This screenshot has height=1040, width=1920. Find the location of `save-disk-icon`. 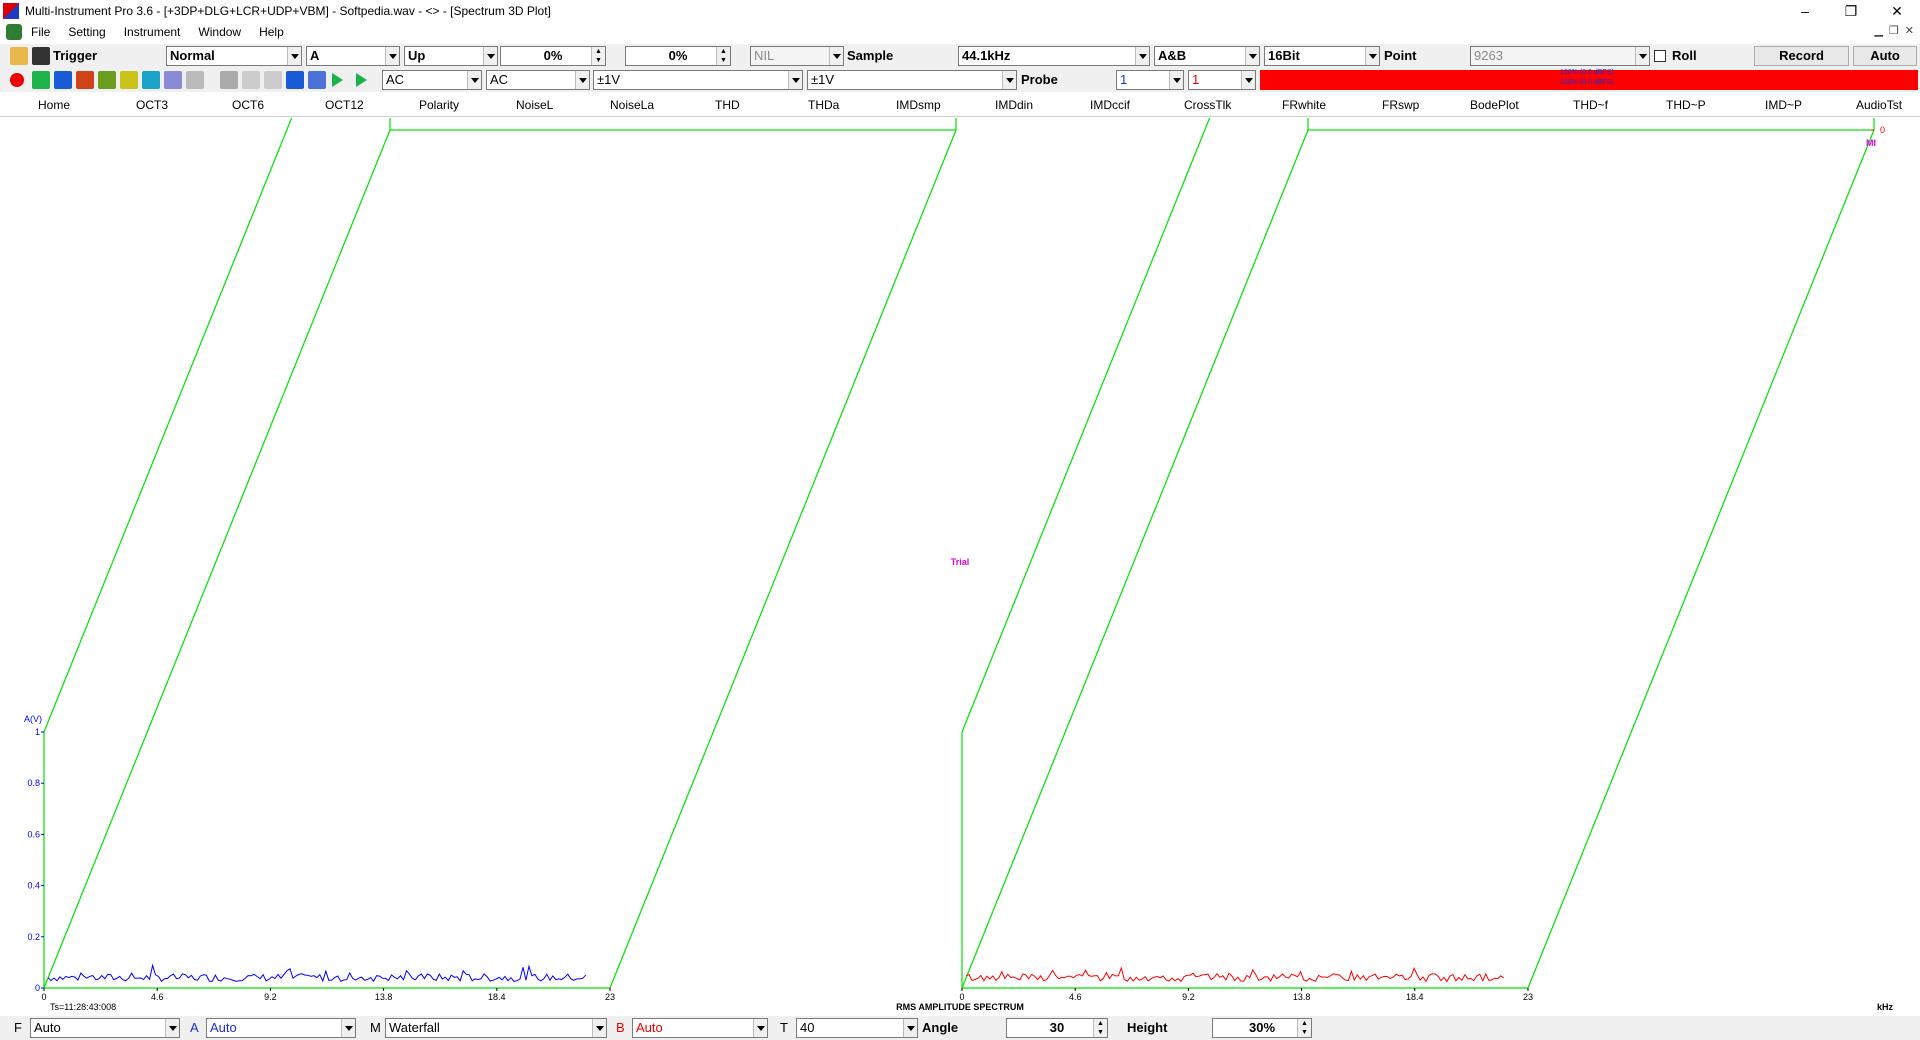

save-disk-icon is located at coordinates (41, 56).